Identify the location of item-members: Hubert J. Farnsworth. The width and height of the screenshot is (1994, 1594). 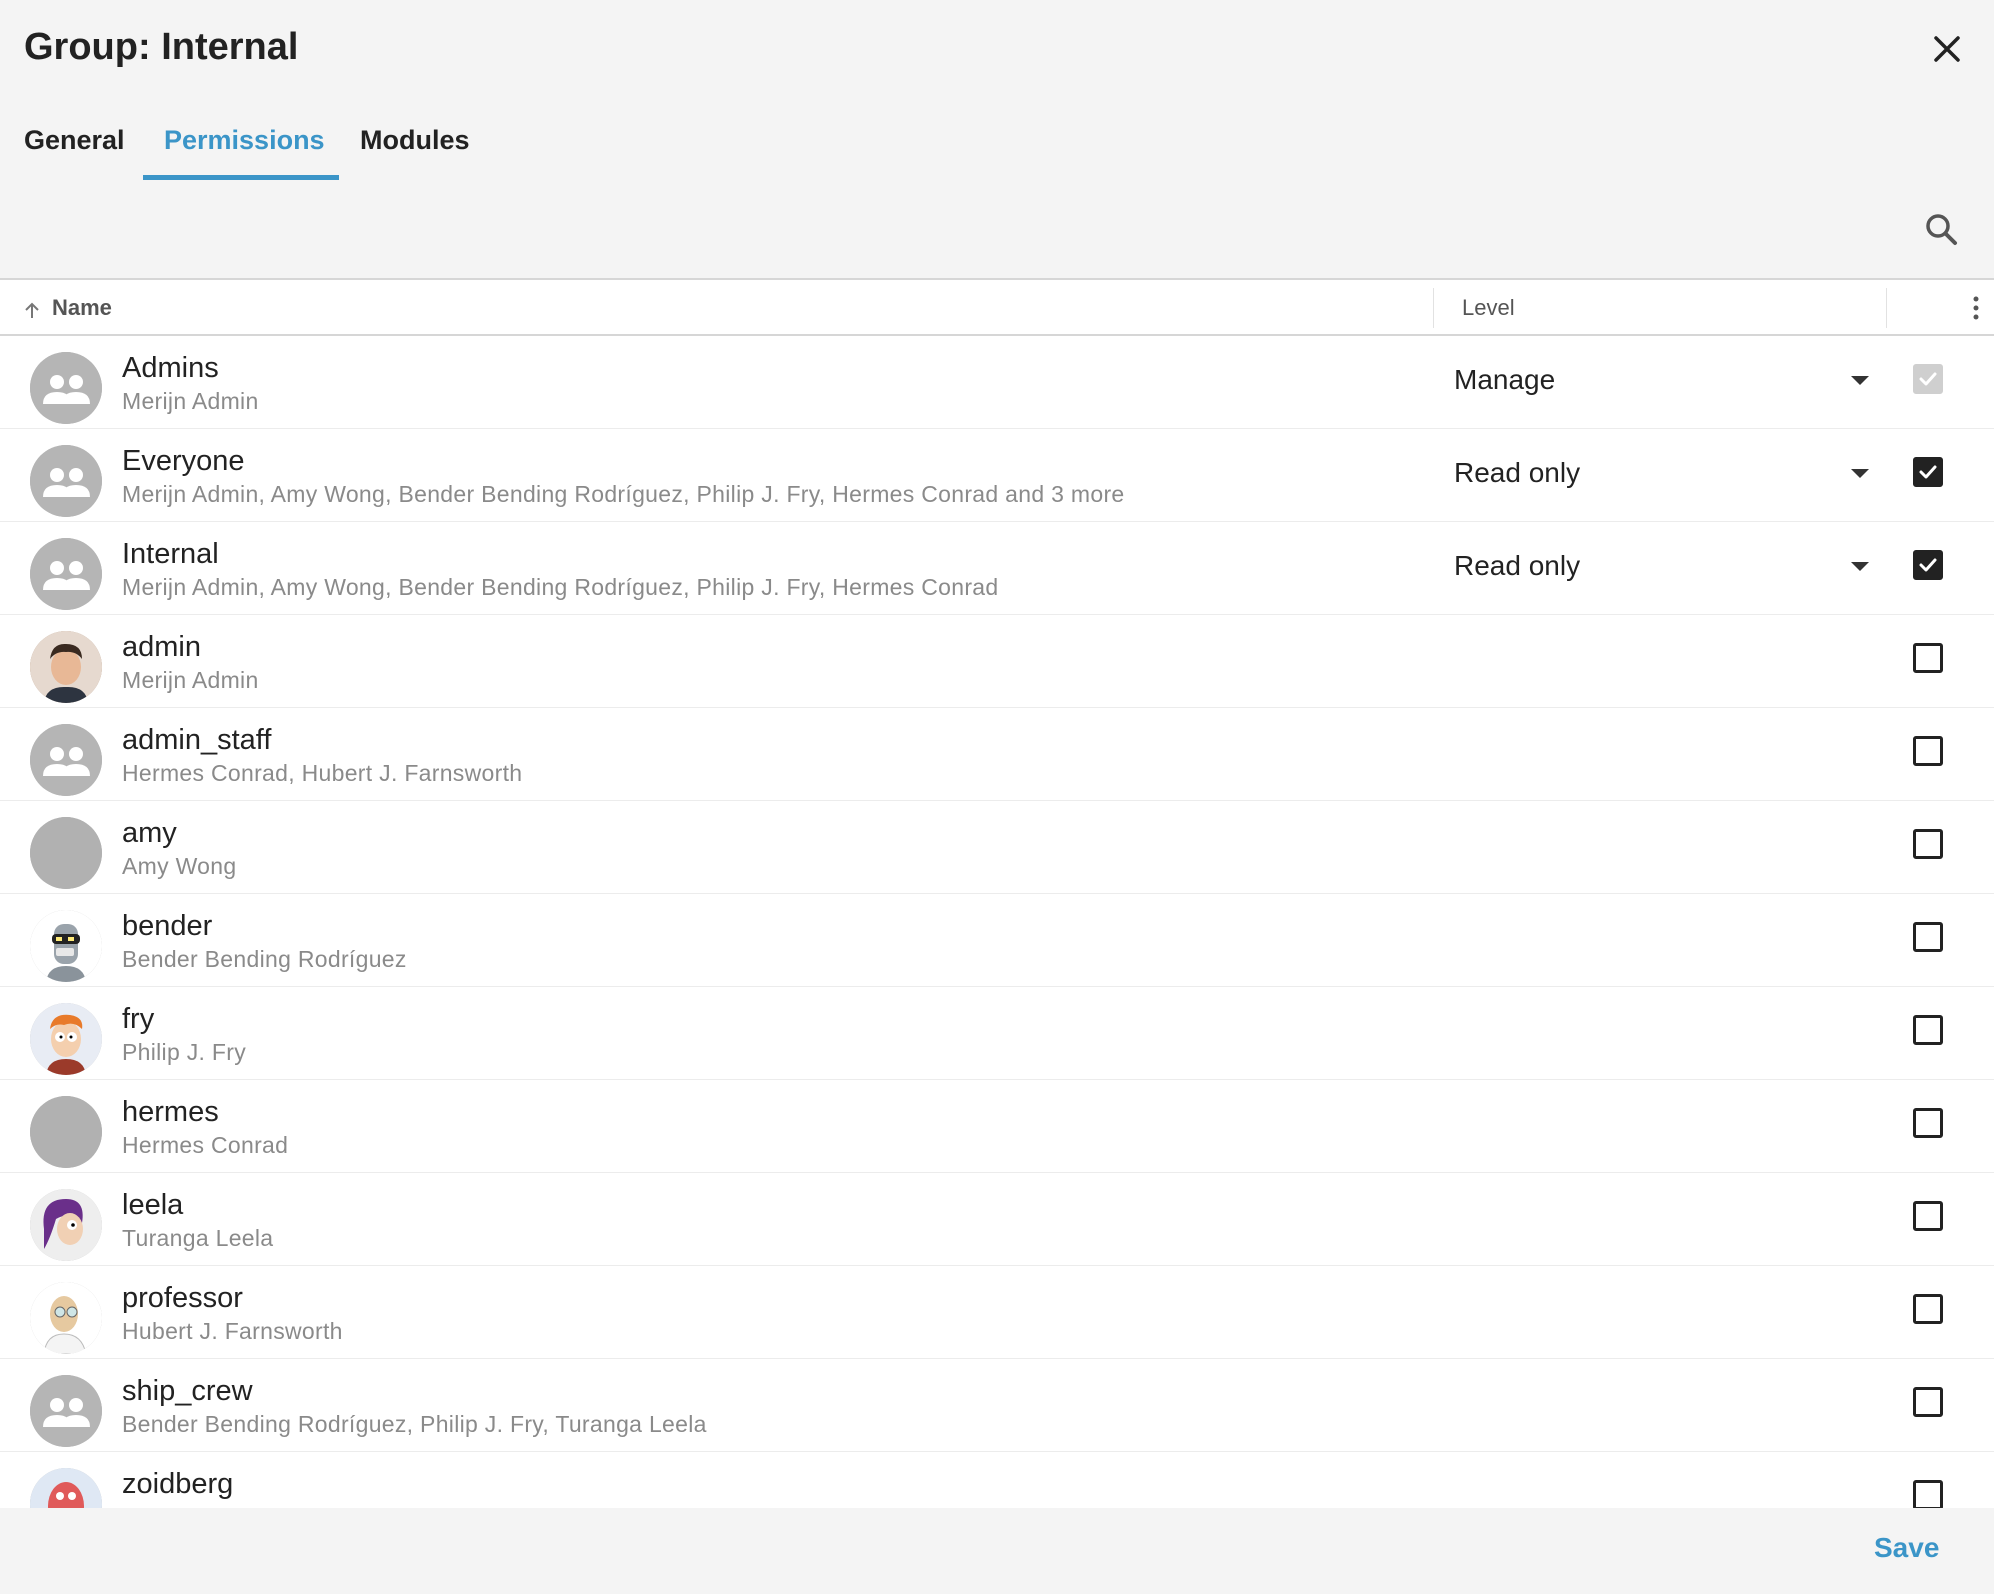
(232, 1331).